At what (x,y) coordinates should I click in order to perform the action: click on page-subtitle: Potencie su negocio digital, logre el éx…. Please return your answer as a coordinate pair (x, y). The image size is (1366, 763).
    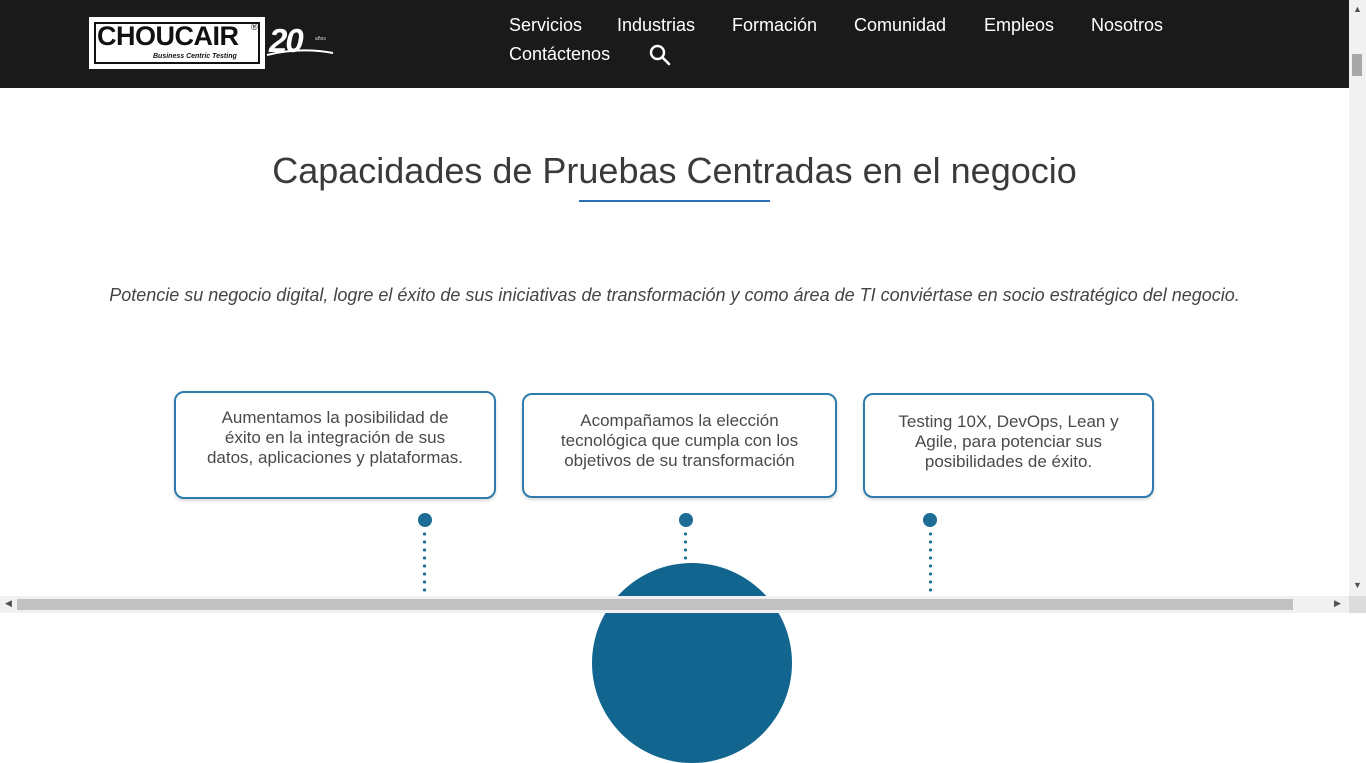
    Looking at the image, I should click on (674, 295).